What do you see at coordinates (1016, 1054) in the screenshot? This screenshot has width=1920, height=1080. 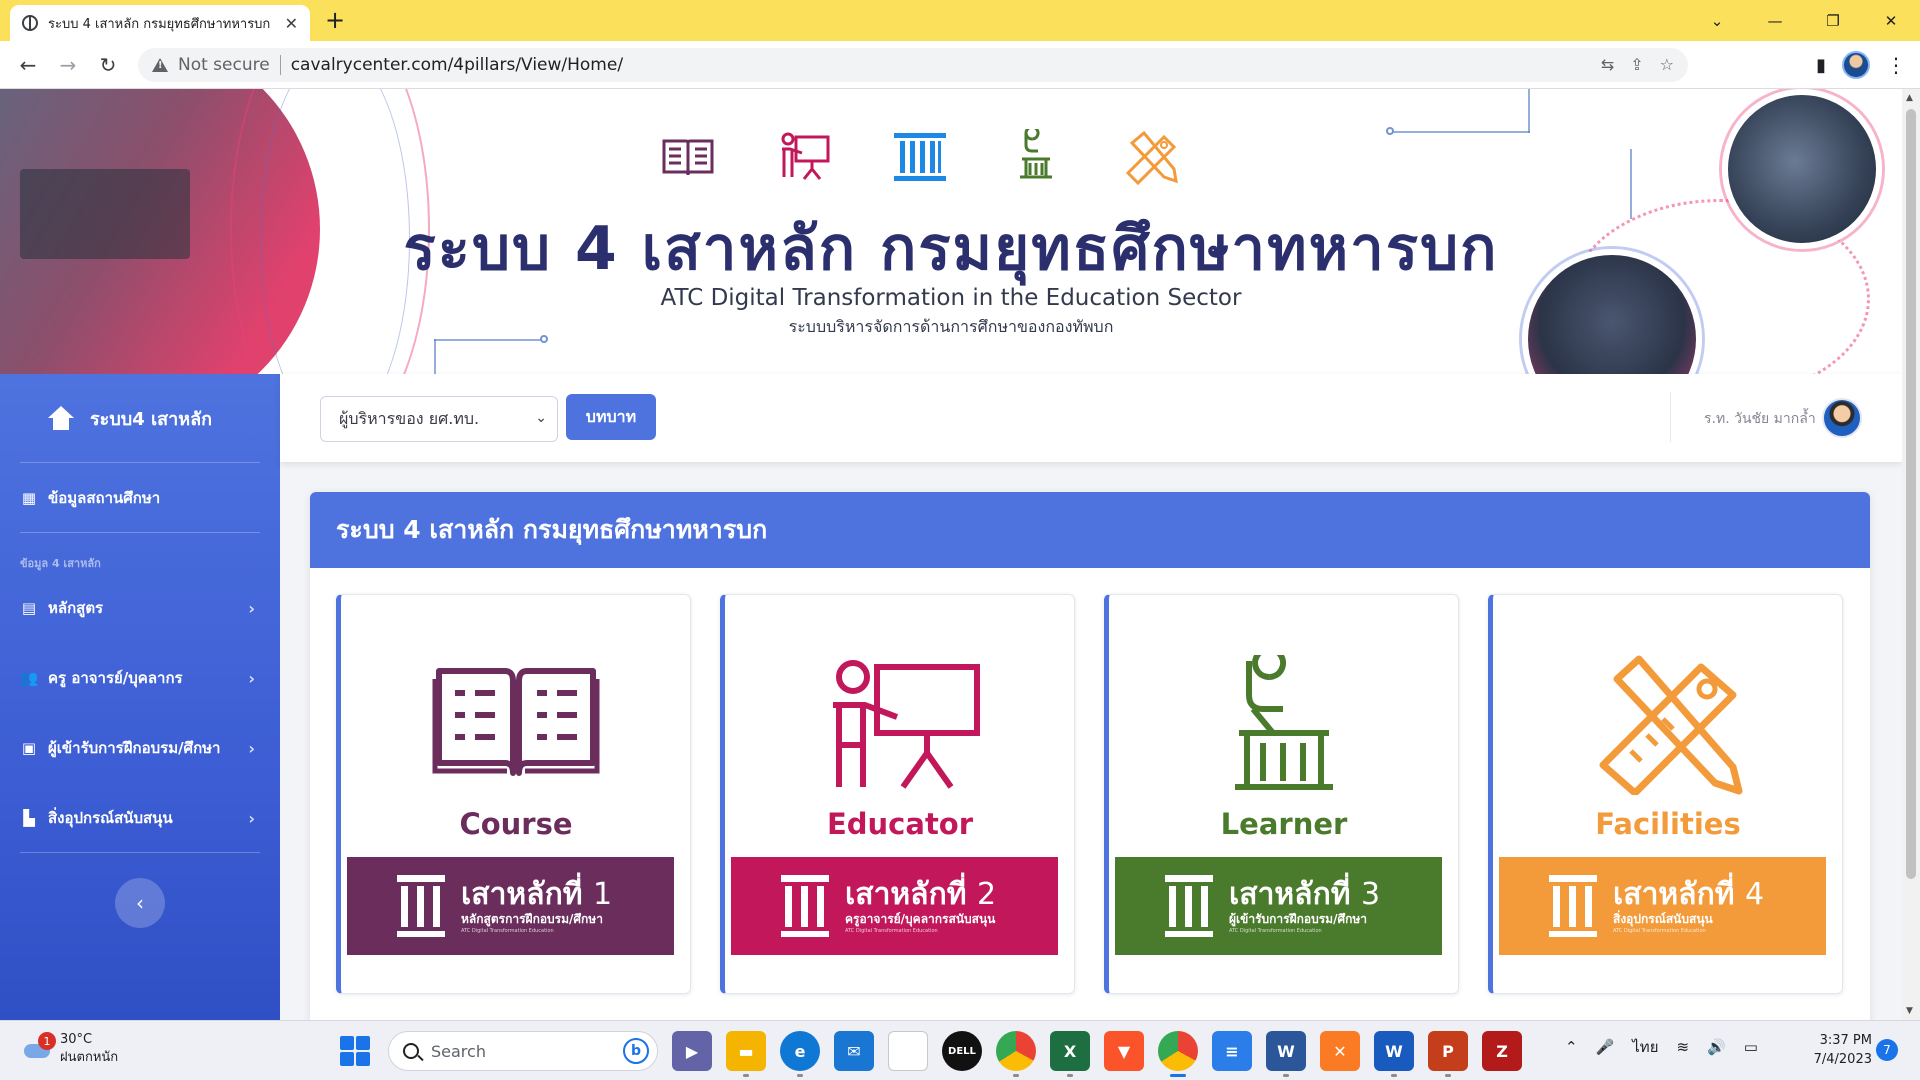 I see `chrome-icon` at bounding box center [1016, 1054].